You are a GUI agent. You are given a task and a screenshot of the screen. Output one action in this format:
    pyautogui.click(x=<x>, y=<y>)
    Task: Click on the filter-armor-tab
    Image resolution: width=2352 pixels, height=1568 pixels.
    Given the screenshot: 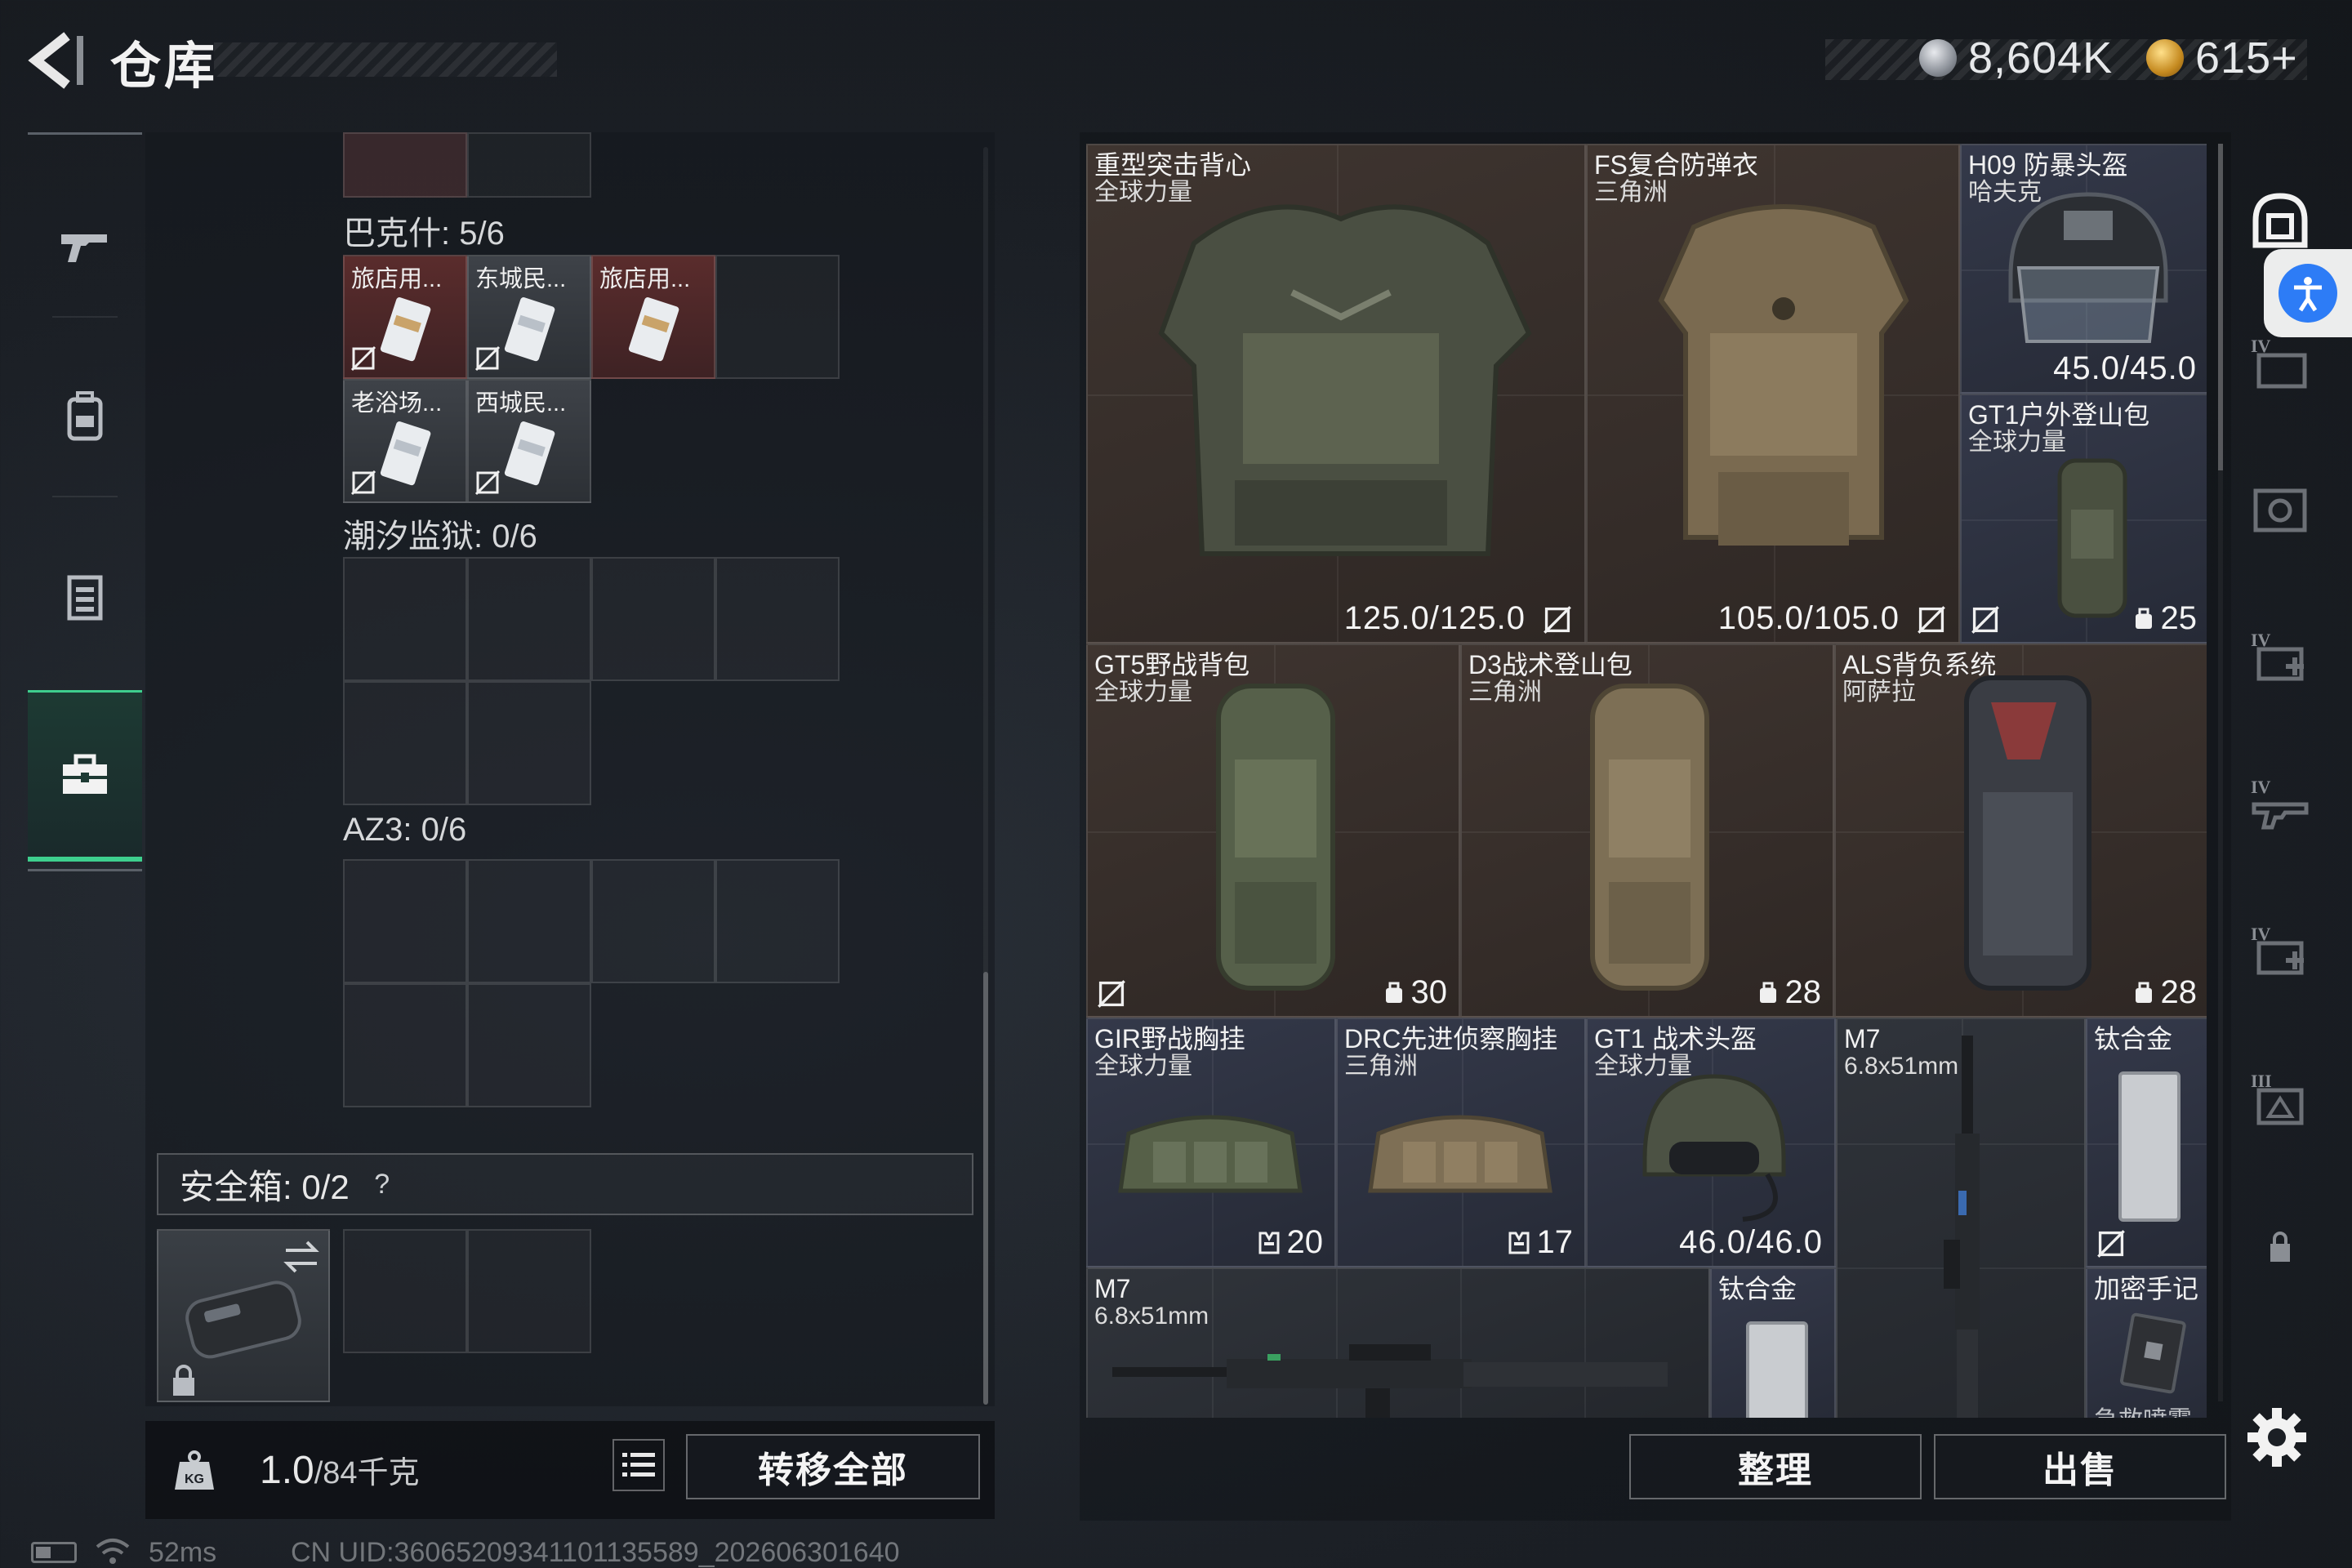 What is the action you would take?
    pyautogui.click(x=2280, y=510)
    